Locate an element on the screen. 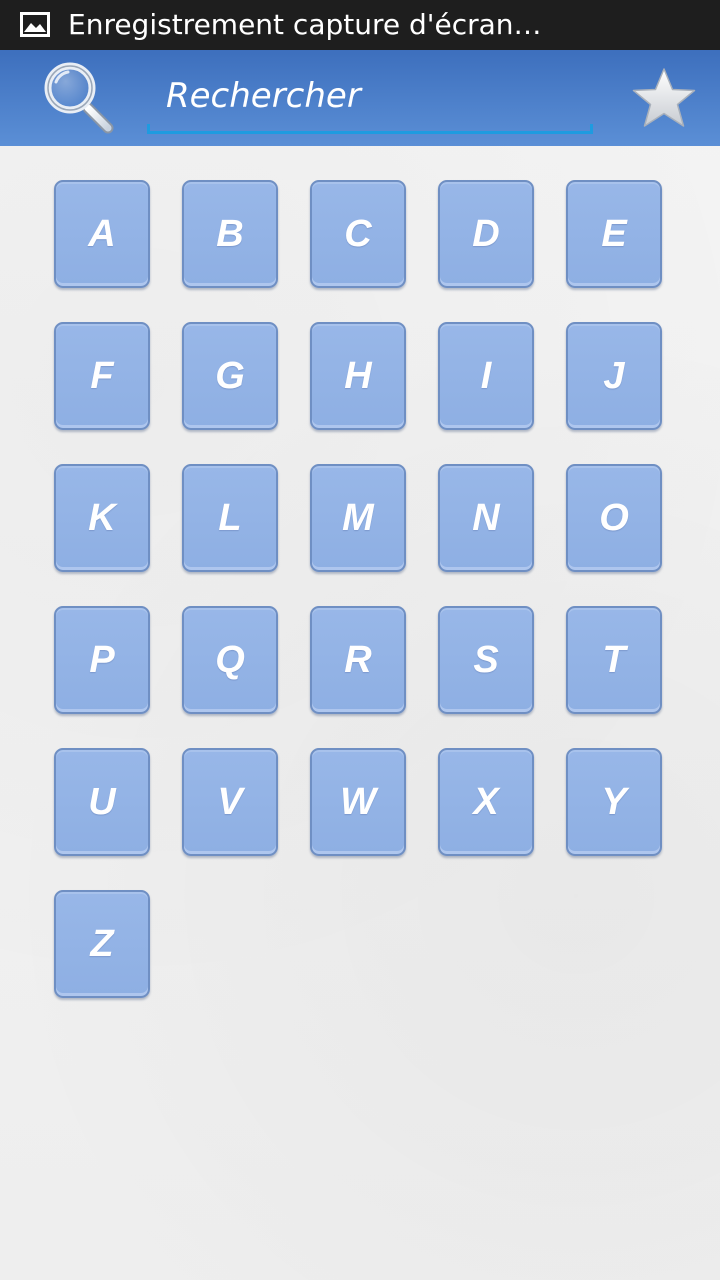 This screenshot has height=1280, width=720. letter-button-e: E is located at coordinates (614, 234).